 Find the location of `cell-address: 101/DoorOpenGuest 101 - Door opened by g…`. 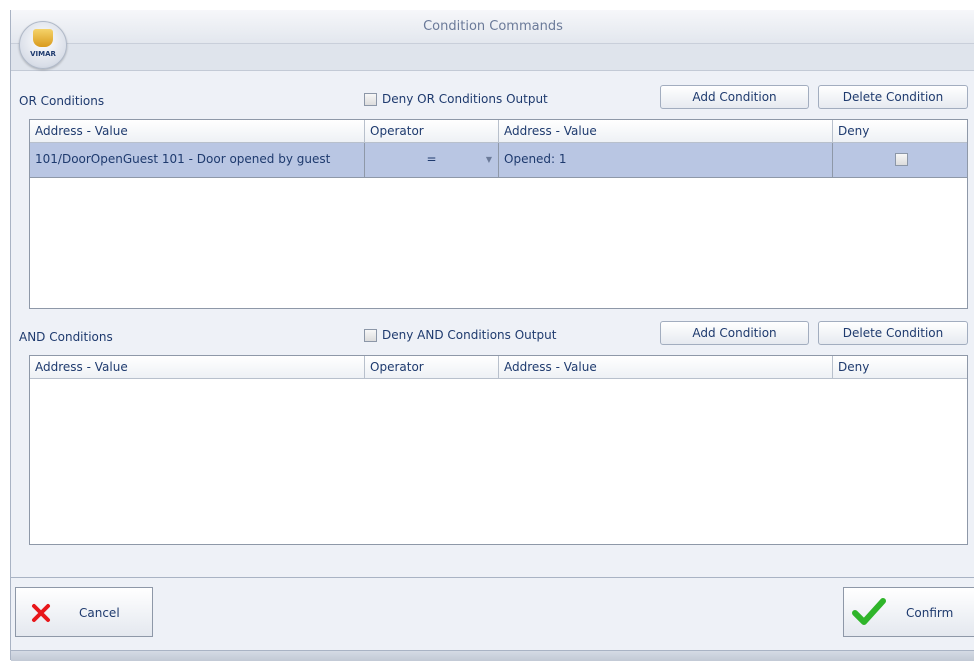

cell-address: 101/DoorOpenGuest 101 - Door opened by g… is located at coordinates (197, 160).